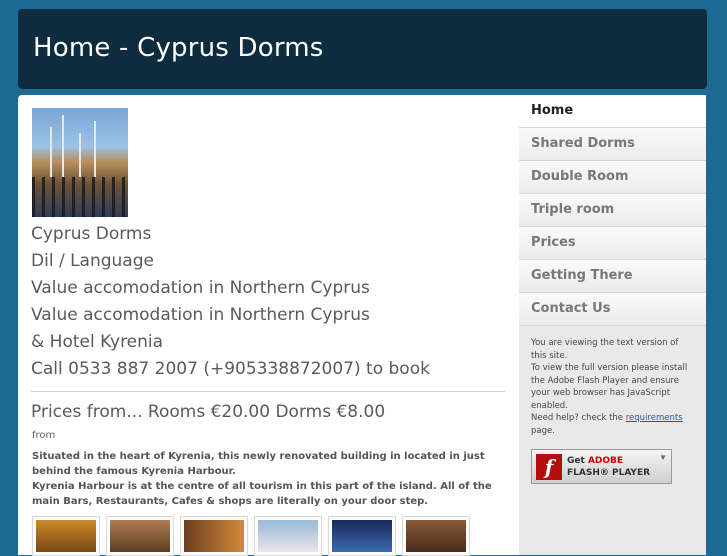 This screenshot has width=727, height=556. Describe the element at coordinates (251, 536) in the screenshot. I see `photo-gallery` at that location.